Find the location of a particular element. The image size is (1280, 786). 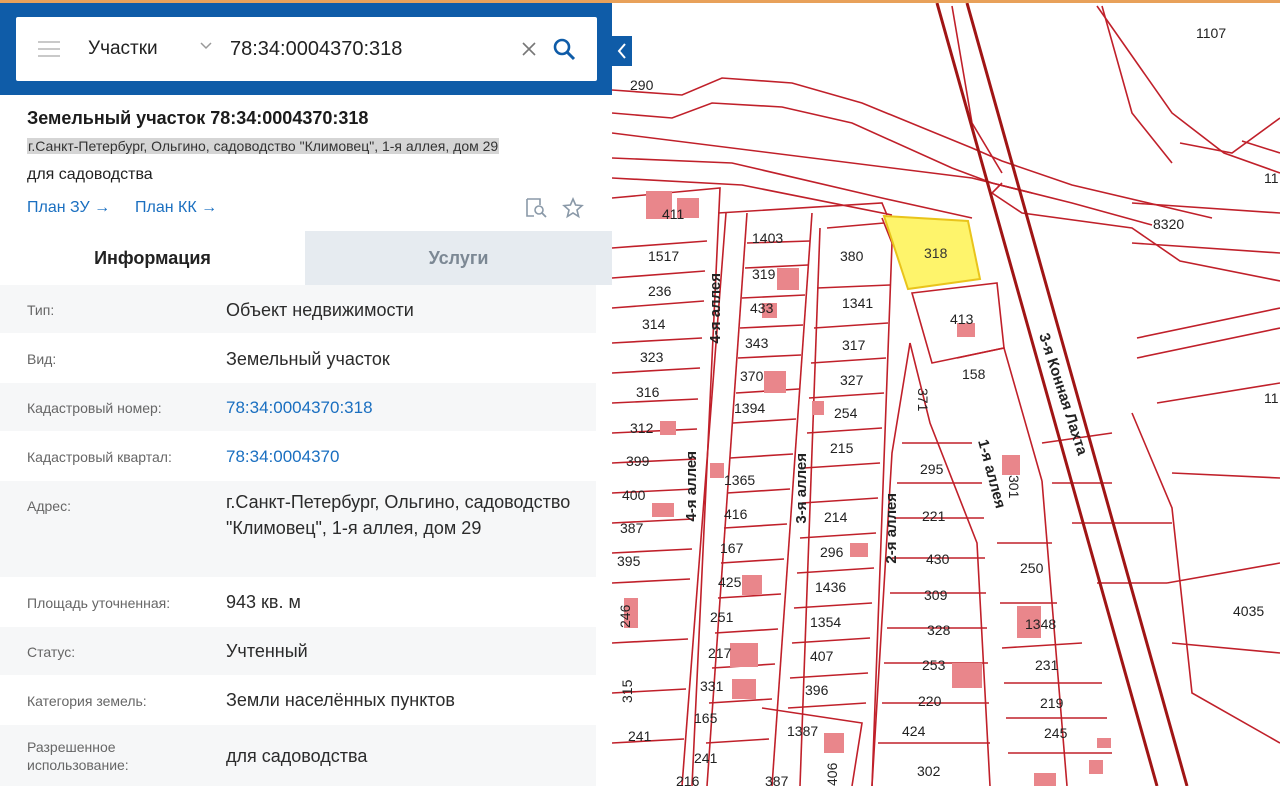

tab-information: Информация is located at coordinates (152, 258).